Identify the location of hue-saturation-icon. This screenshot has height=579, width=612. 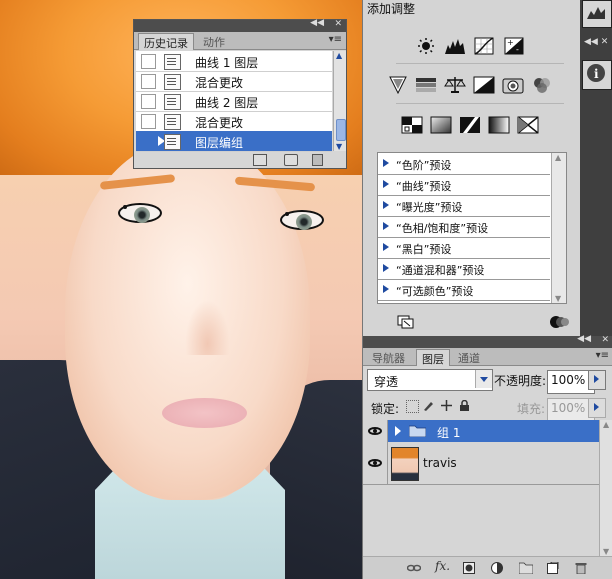
(426, 85).